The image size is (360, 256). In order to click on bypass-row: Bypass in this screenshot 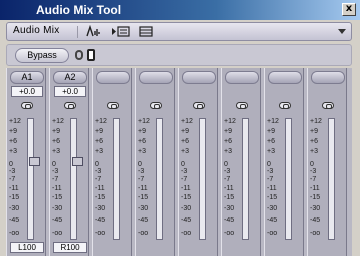, I will do `click(179, 55)`.